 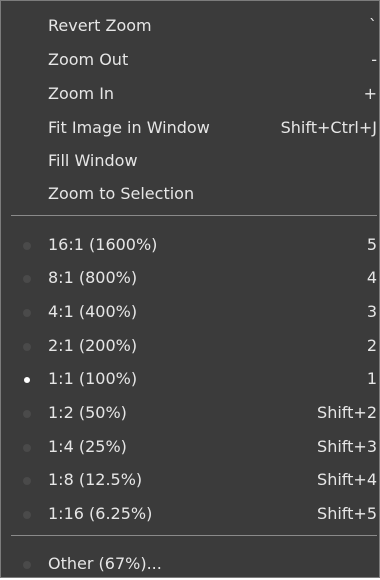 I want to click on menu-item-zoom-6-25: 1:16 (6.25%) Shift+5, so click(x=190, y=514).